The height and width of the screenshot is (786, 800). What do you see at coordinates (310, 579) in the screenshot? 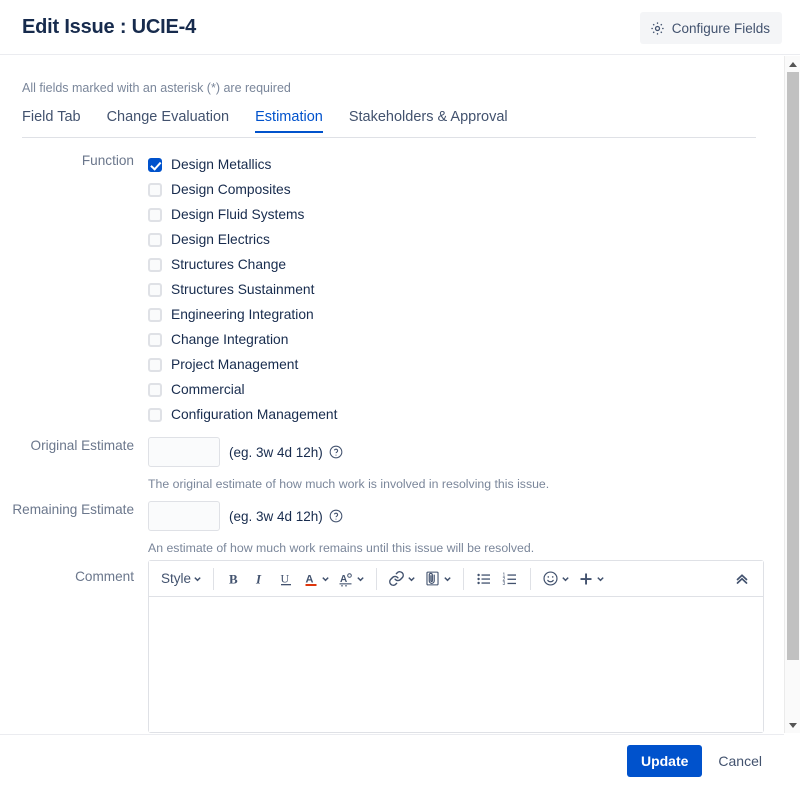
I see `svg-text: A` at bounding box center [310, 579].